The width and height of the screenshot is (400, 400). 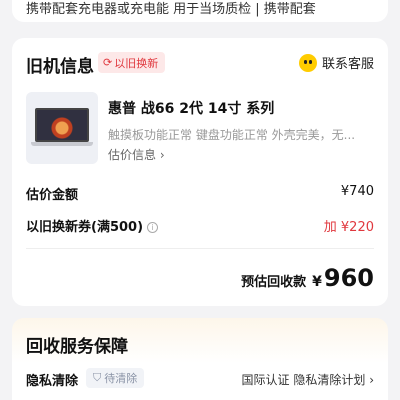 I want to click on top-card: 携带配套充电器或充电能 用于当场质检 | 携带配套, so click(x=200, y=11).